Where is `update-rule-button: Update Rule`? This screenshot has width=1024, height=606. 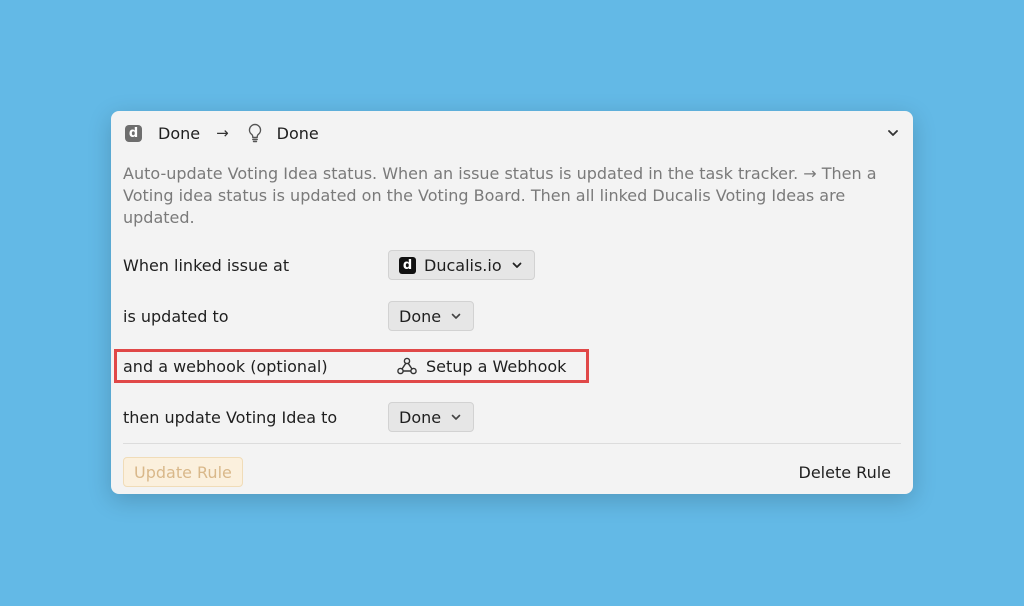
update-rule-button: Update Rule is located at coordinates (183, 472).